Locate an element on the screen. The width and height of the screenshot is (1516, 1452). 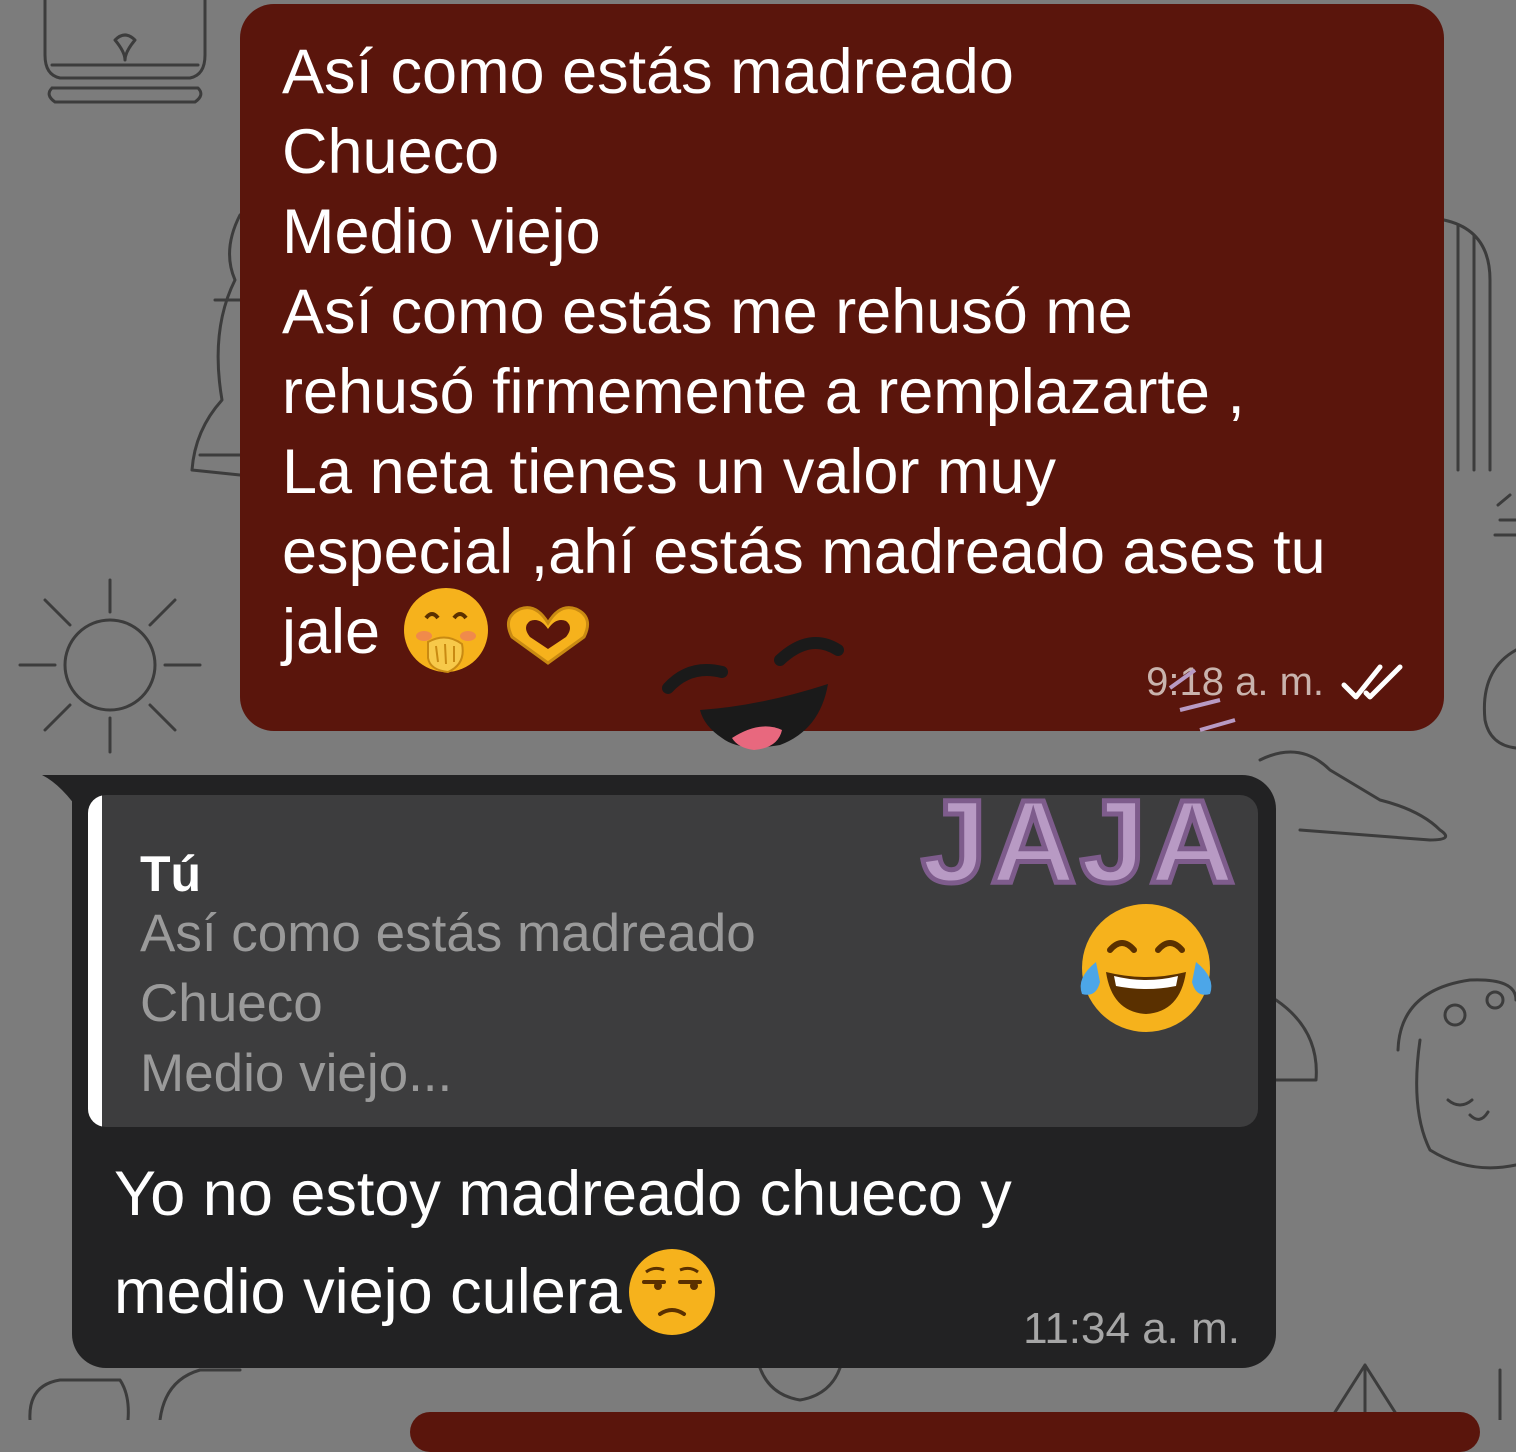
sun-doodle is located at coordinates (110, 666).